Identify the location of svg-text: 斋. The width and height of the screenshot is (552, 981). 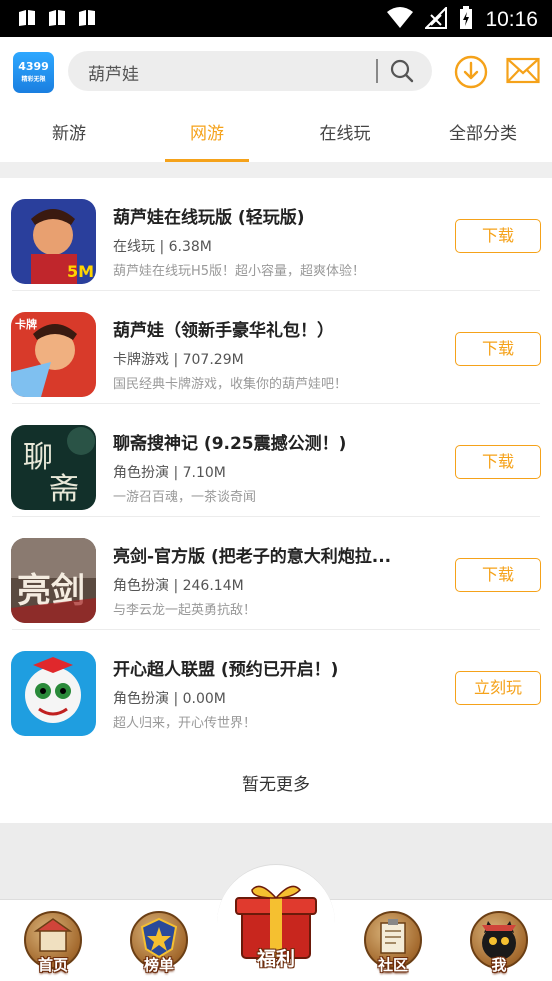
(64, 489).